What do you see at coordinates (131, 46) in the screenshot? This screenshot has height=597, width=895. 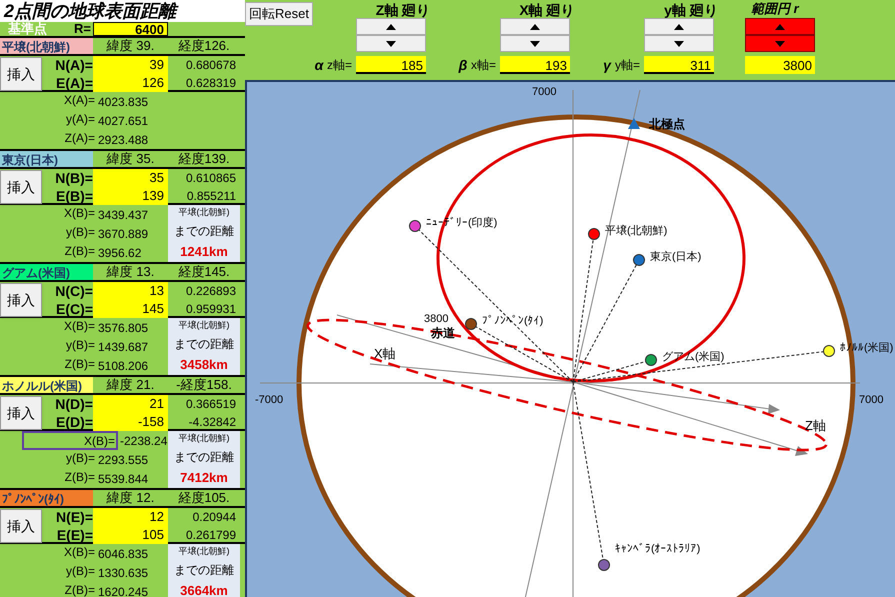 I see `latitude-label: 緯度 39.` at bounding box center [131, 46].